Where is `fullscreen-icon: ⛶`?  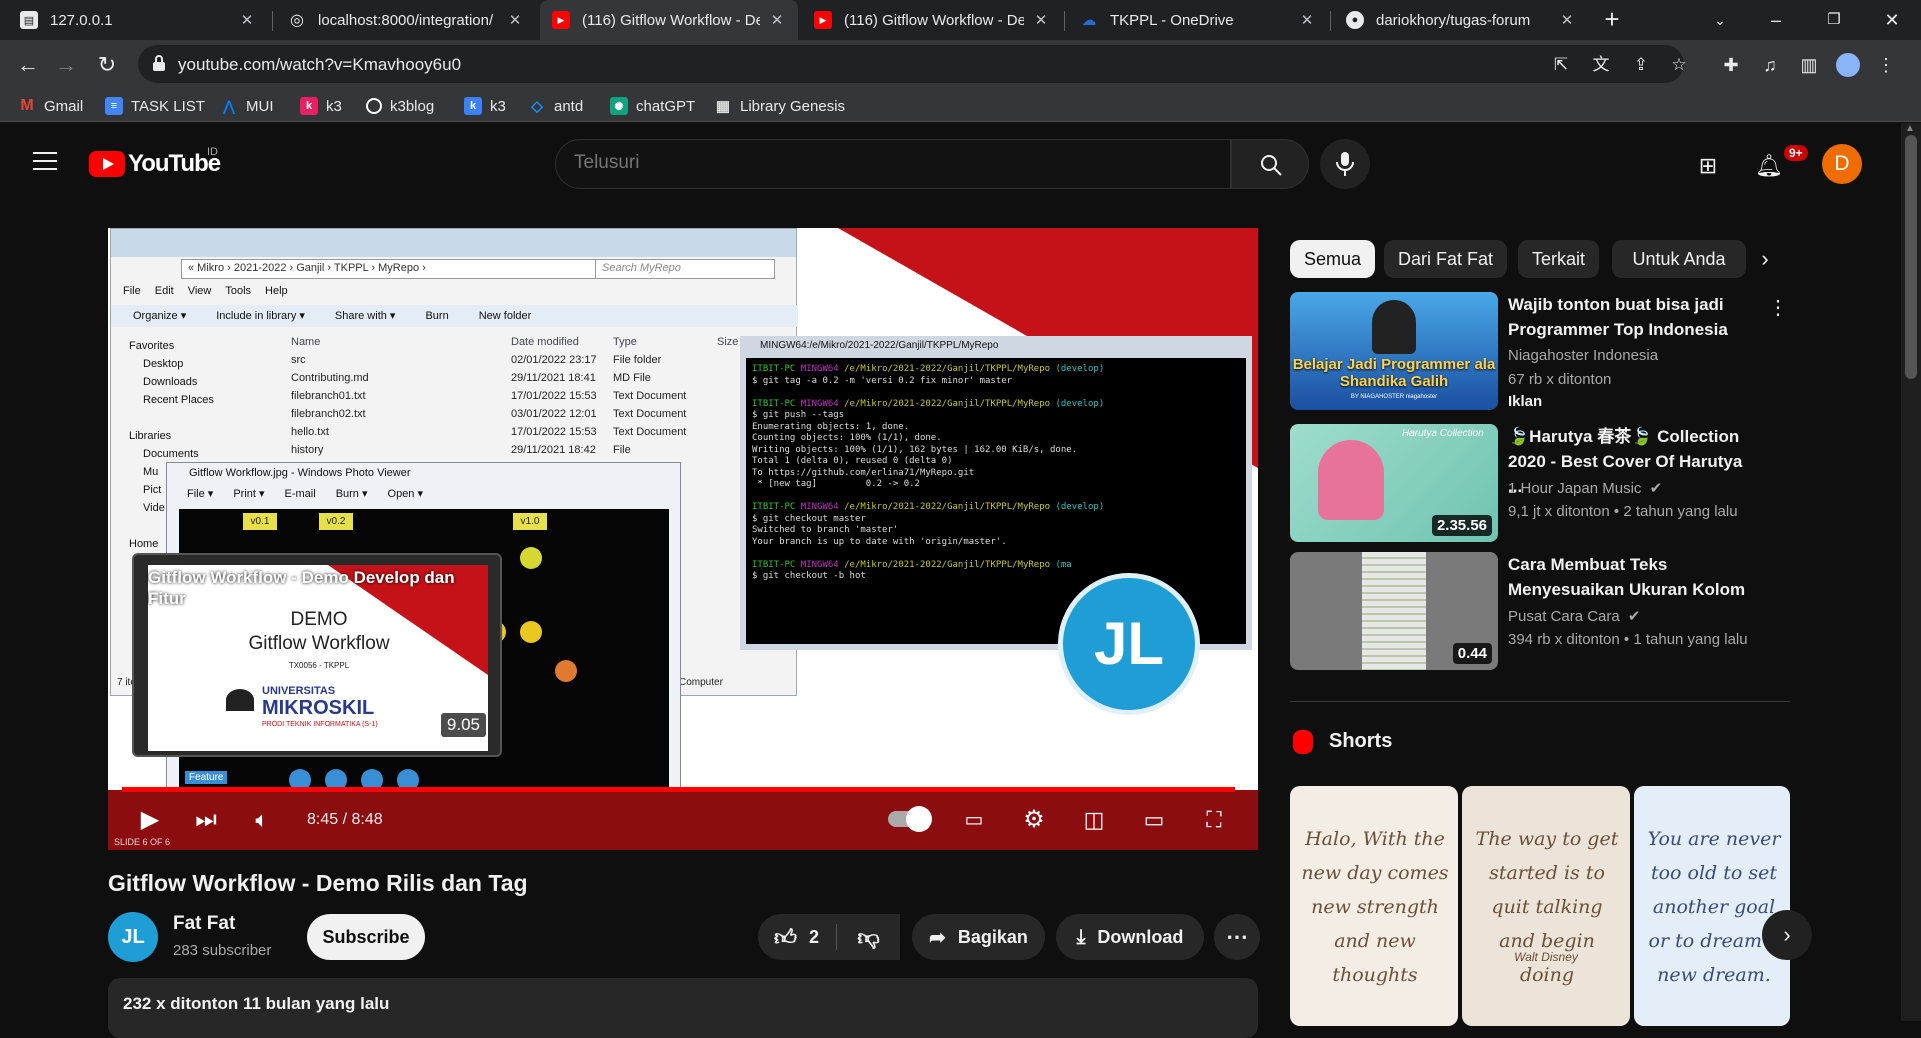 fullscreen-icon: ⛶ is located at coordinates (1214, 820).